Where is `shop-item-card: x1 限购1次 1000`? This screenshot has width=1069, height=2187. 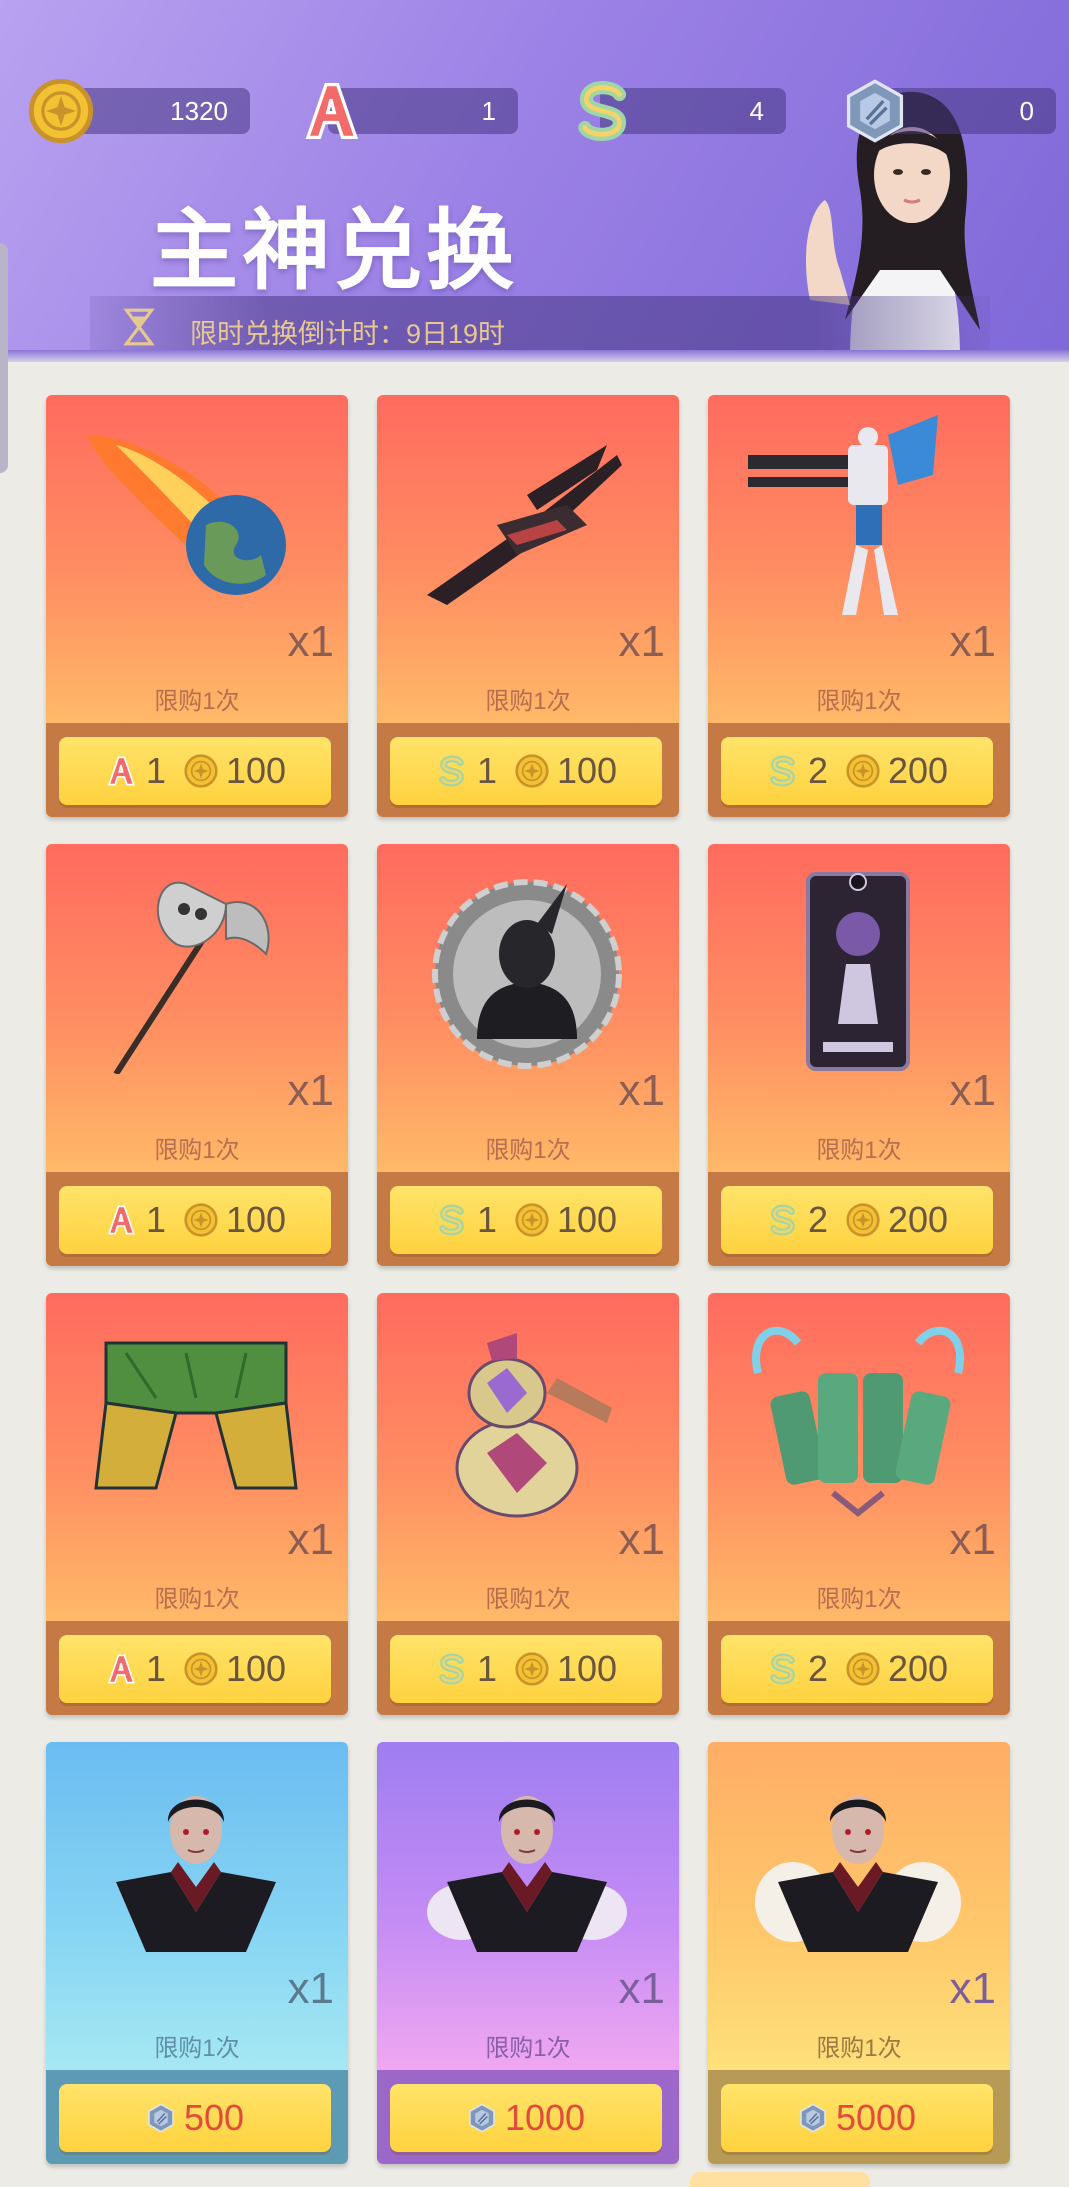 shop-item-card: x1 限购1次 1000 is located at coordinates (528, 1953).